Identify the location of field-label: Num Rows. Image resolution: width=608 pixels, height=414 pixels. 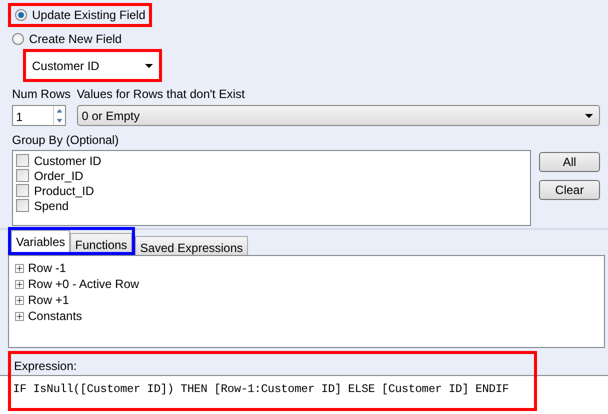
(41, 94).